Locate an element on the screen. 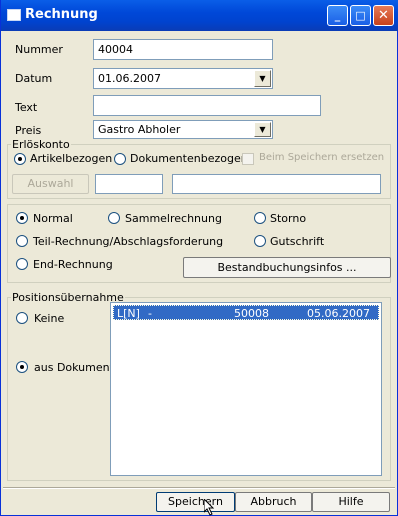 This screenshot has height=516, width=398. text-input is located at coordinates (207, 105).